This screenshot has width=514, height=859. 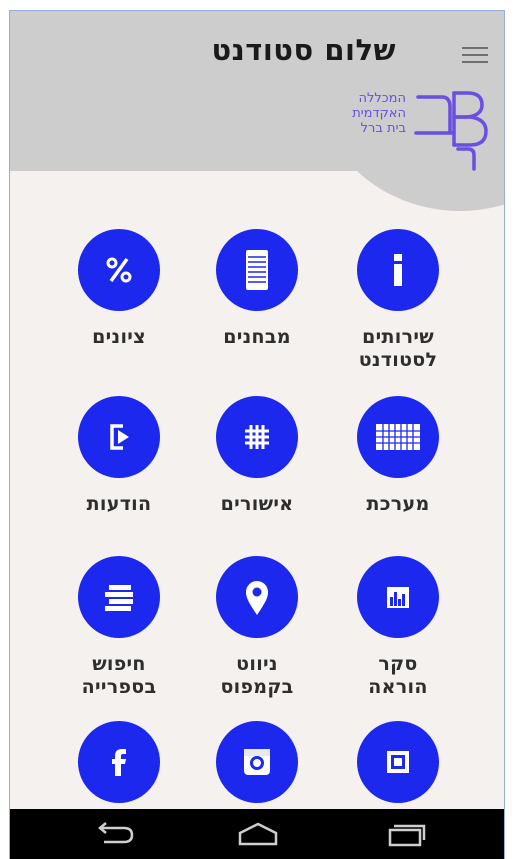 I want to click on tile-timetable: מערכת, so click(x=398, y=456).